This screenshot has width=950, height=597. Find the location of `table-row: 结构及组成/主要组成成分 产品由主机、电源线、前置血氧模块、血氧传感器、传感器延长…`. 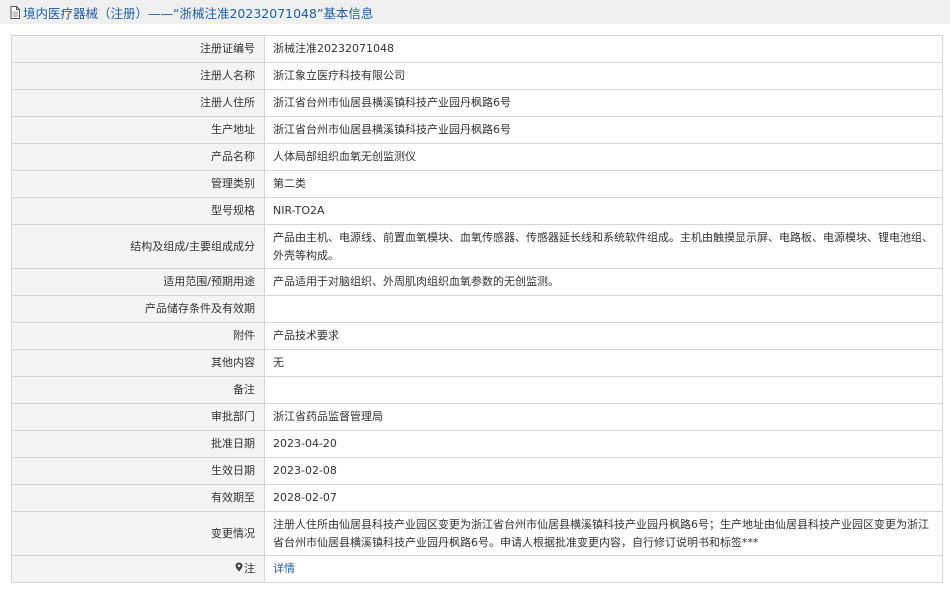

table-row: 结构及组成/主要组成成分 产品由主机、电源线、前置血氧模块、血氧传感器、传感器延长… is located at coordinates (477, 246).